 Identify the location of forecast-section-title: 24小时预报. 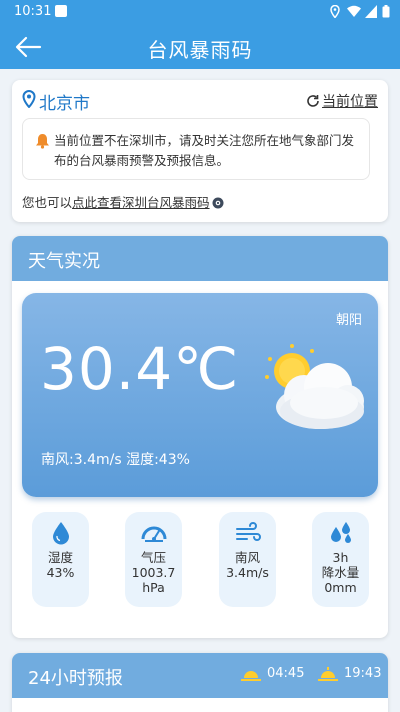
(75, 678).